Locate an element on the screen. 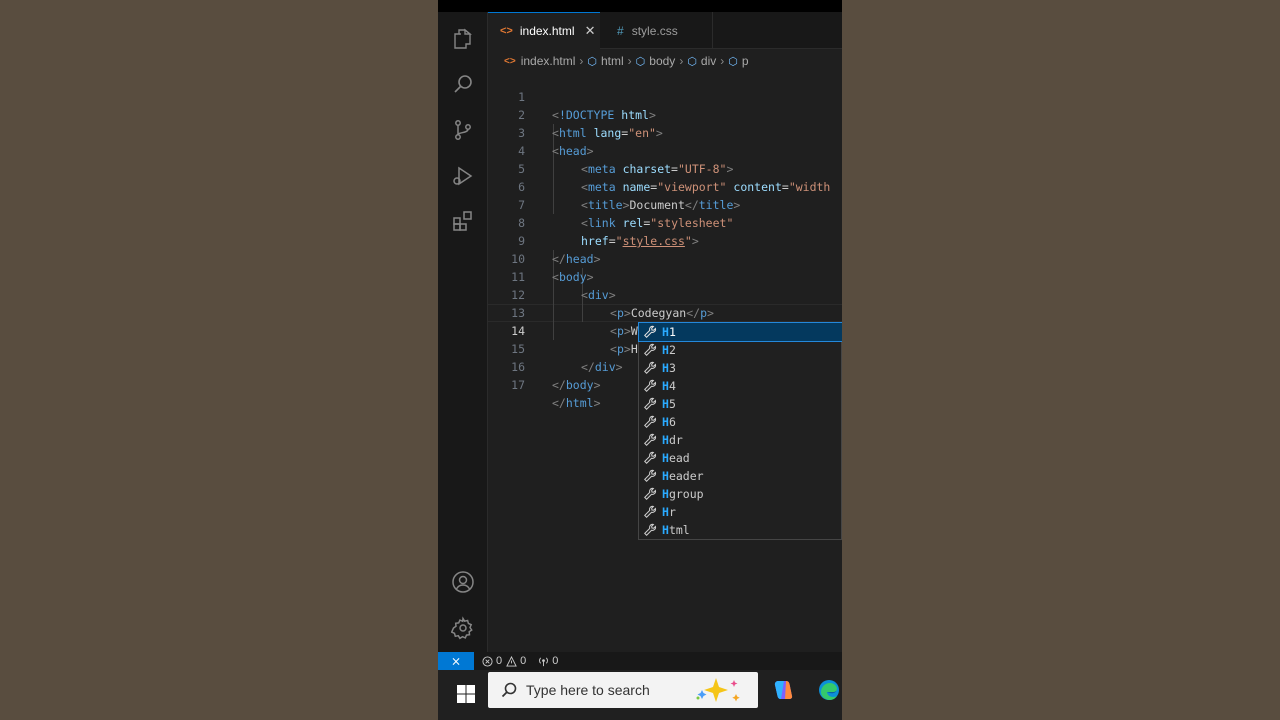 The height and width of the screenshot is (720, 1280). code-line: 8 href="style.css"> is located at coordinates (608, 232).